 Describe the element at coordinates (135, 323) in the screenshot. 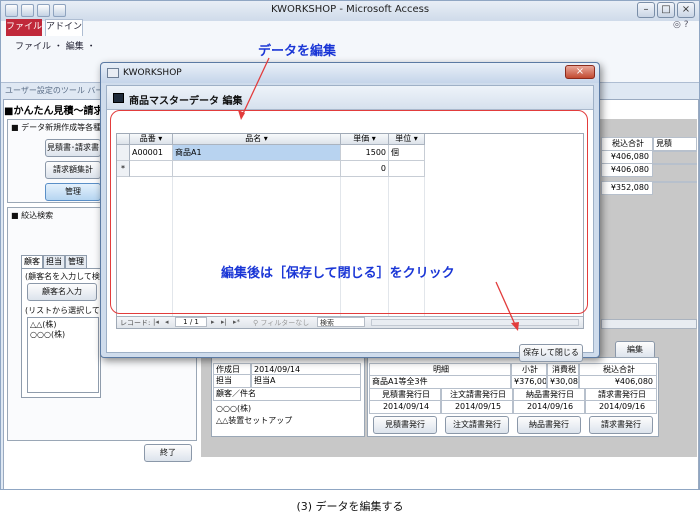

I see `record-label: レコード:` at that location.